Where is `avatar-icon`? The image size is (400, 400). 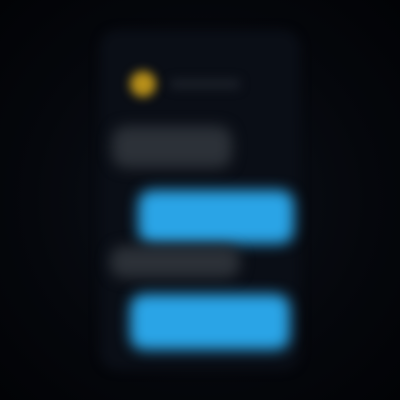
avatar-icon is located at coordinates (143, 84).